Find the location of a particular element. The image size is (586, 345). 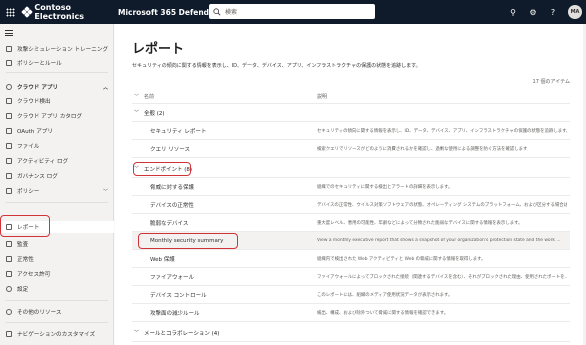

table-header: ﹀ 名前 説明 is located at coordinates (351, 97).